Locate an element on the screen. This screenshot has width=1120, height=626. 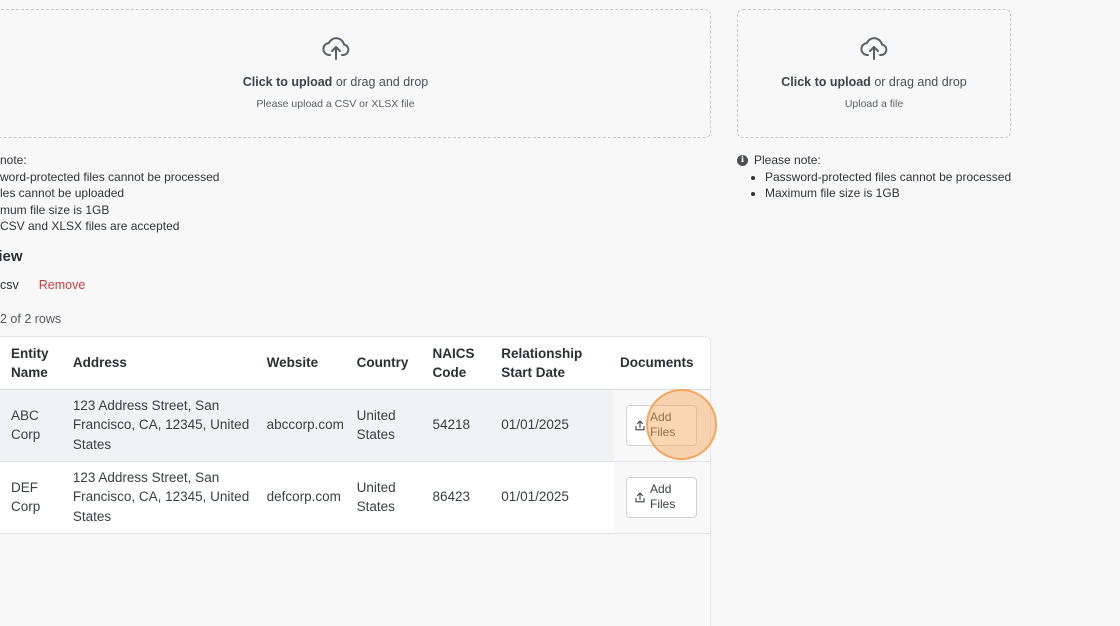
note-item: CSV and XLSX files are accepted is located at coordinates (90, 226).